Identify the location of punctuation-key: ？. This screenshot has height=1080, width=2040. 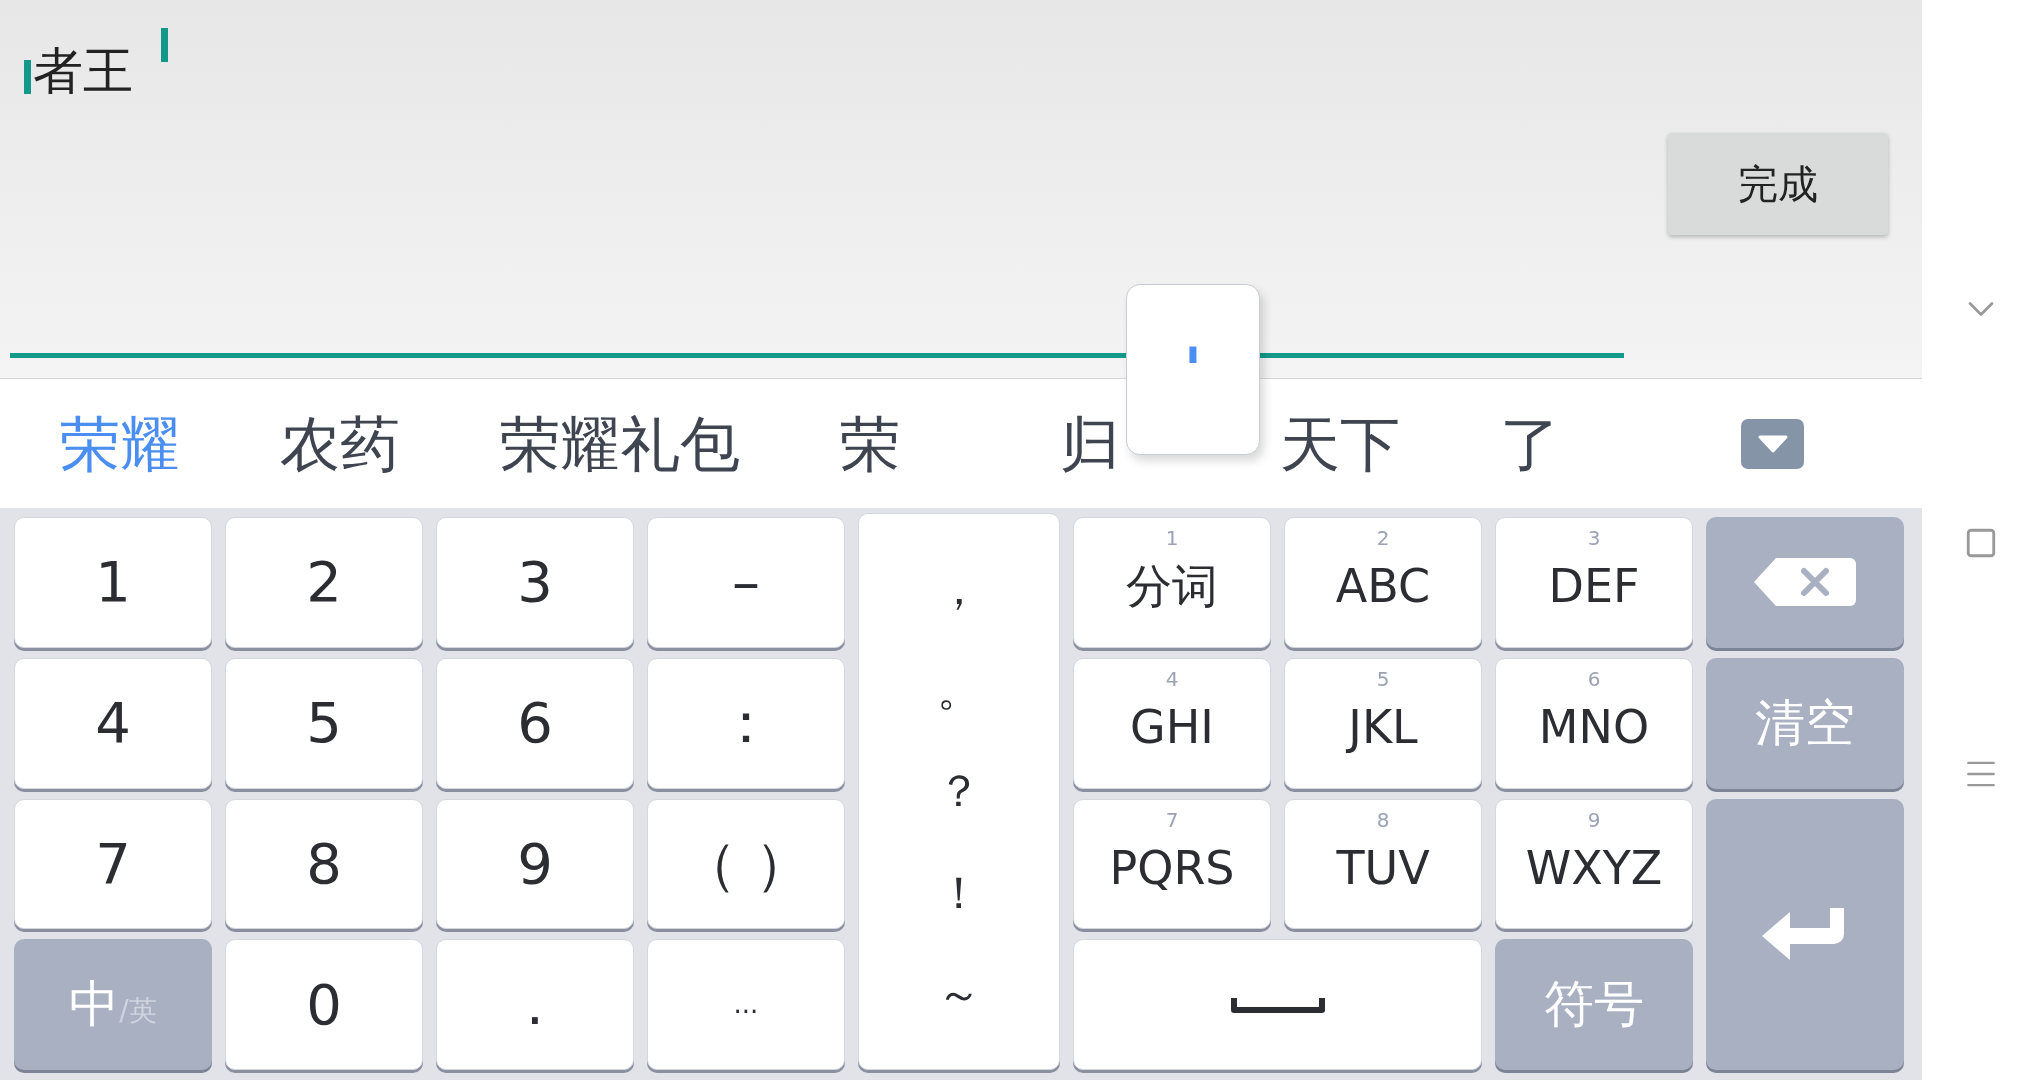
(959, 791).